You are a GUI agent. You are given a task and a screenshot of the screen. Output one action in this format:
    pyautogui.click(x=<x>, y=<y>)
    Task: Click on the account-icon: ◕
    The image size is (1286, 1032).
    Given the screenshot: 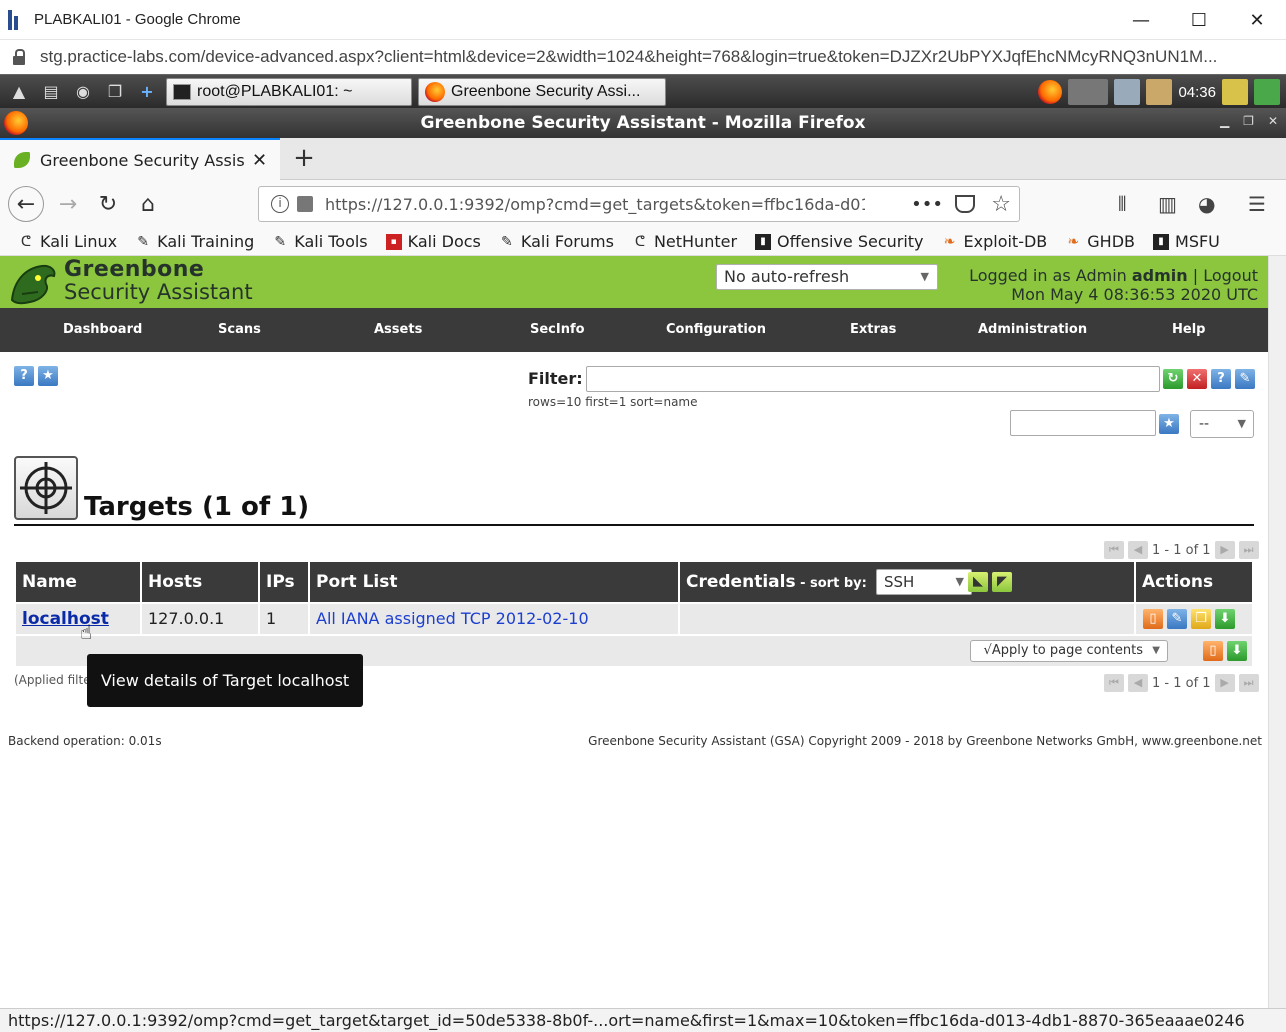 What is the action you would take?
    pyautogui.click(x=1206, y=204)
    